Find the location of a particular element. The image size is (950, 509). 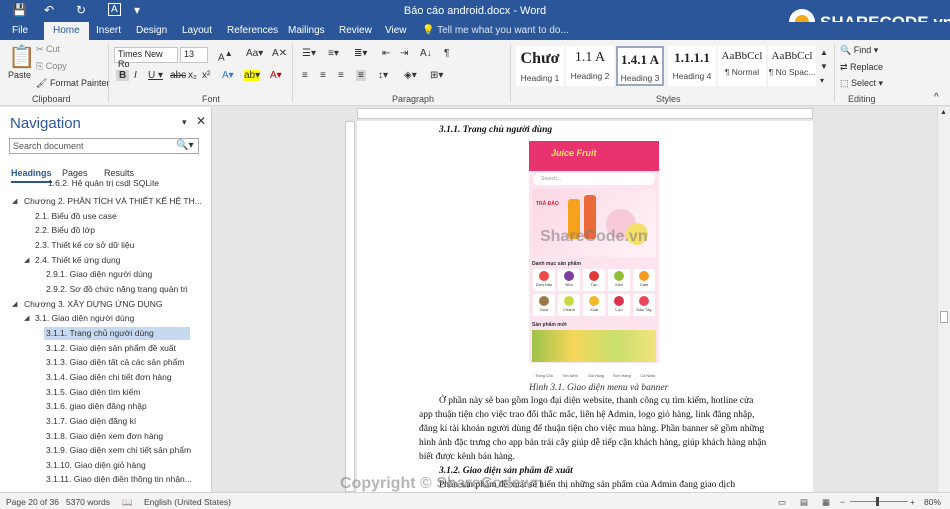

superscript-icon: x² is located at coordinates (206, 75).